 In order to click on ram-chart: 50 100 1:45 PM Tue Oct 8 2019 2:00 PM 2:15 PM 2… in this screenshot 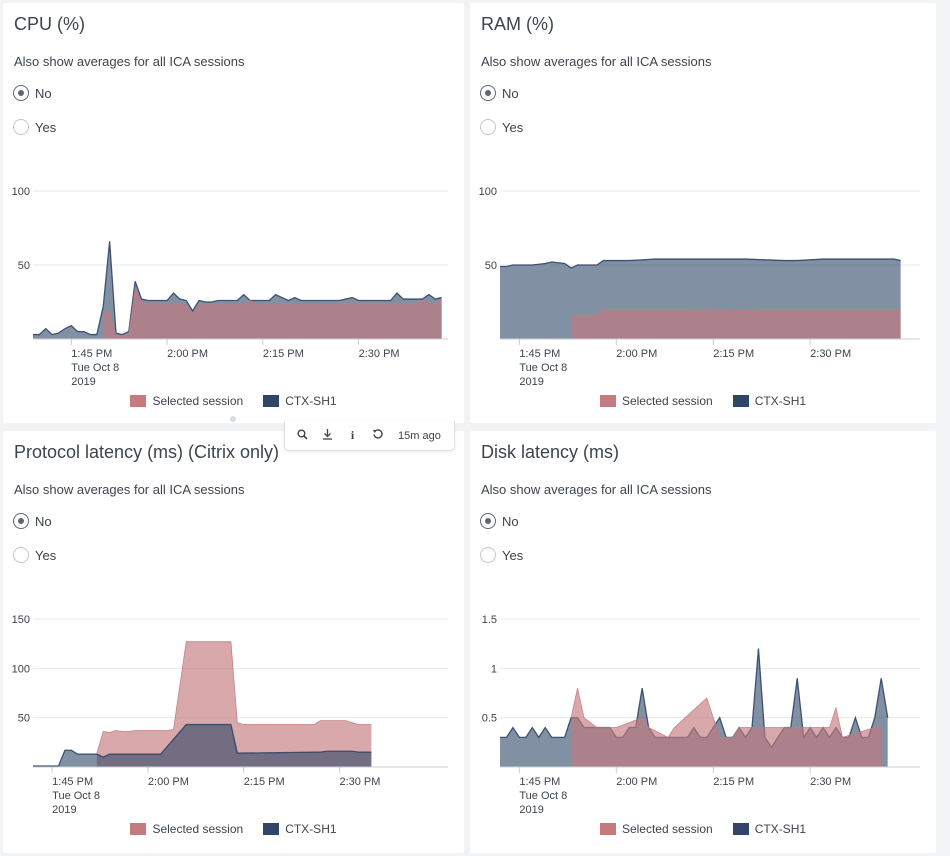, I will do `click(699, 287)`.